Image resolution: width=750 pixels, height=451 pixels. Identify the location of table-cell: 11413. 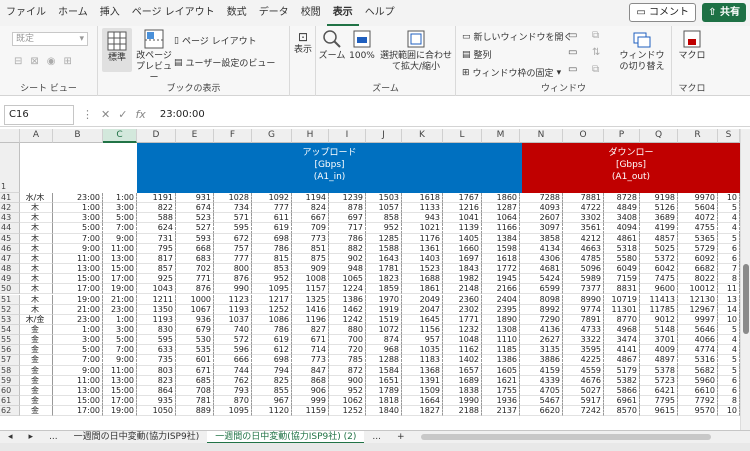
(659, 299).